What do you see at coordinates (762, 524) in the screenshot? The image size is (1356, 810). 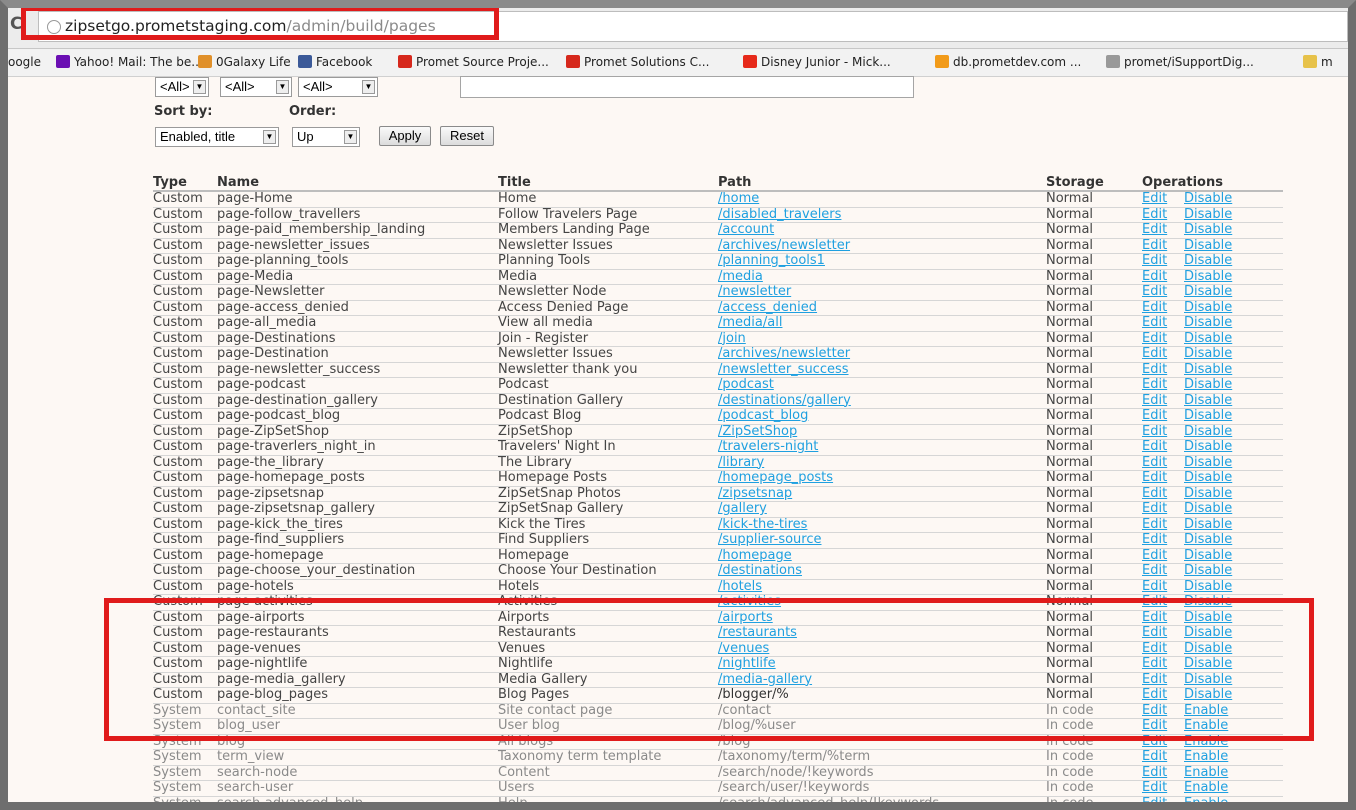 I see `row-path: /kick-the-tires` at bounding box center [762, 524].